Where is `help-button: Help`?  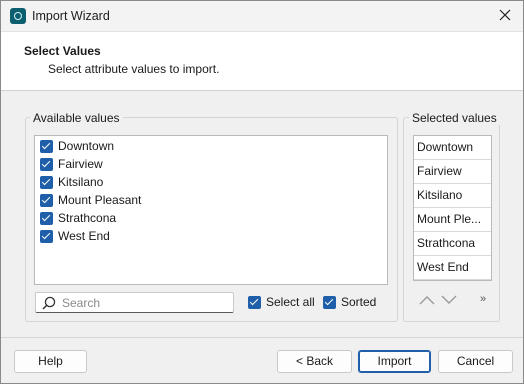
help-button: Help is located at coordinates (50, 361).